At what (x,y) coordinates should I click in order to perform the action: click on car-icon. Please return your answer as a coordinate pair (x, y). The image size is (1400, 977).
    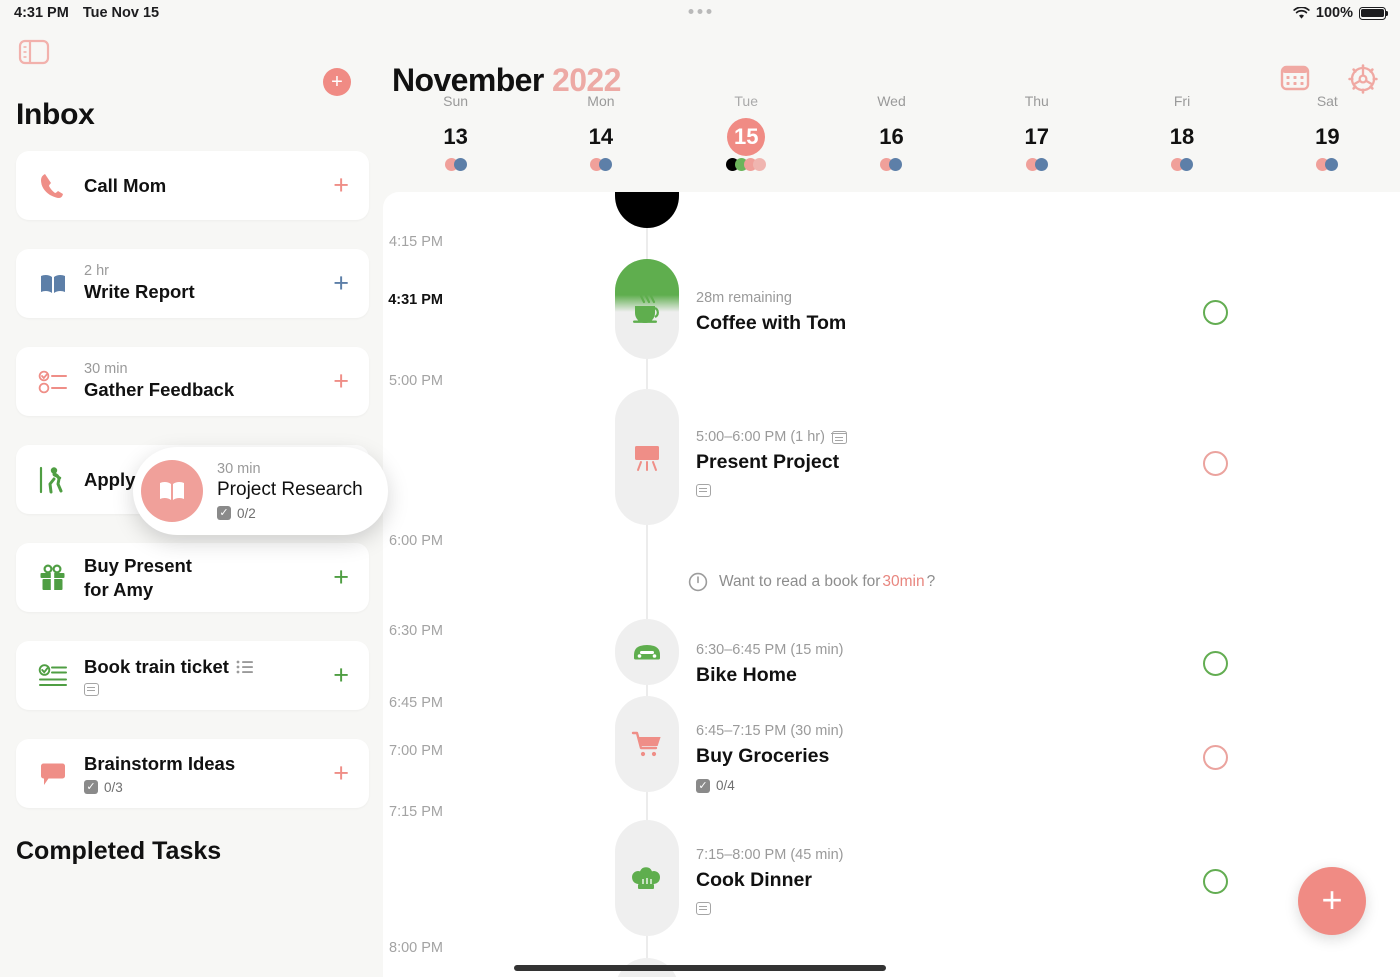
    Looking at the image, I should click on (647, 652).